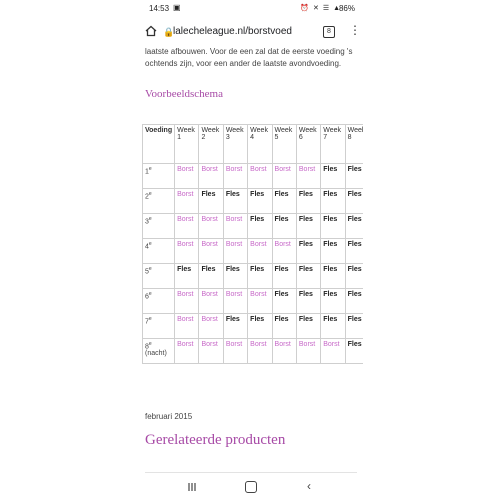  Describe the element at coordinates (192, 487) in the screenshot. I see `recents-icon` at that location.